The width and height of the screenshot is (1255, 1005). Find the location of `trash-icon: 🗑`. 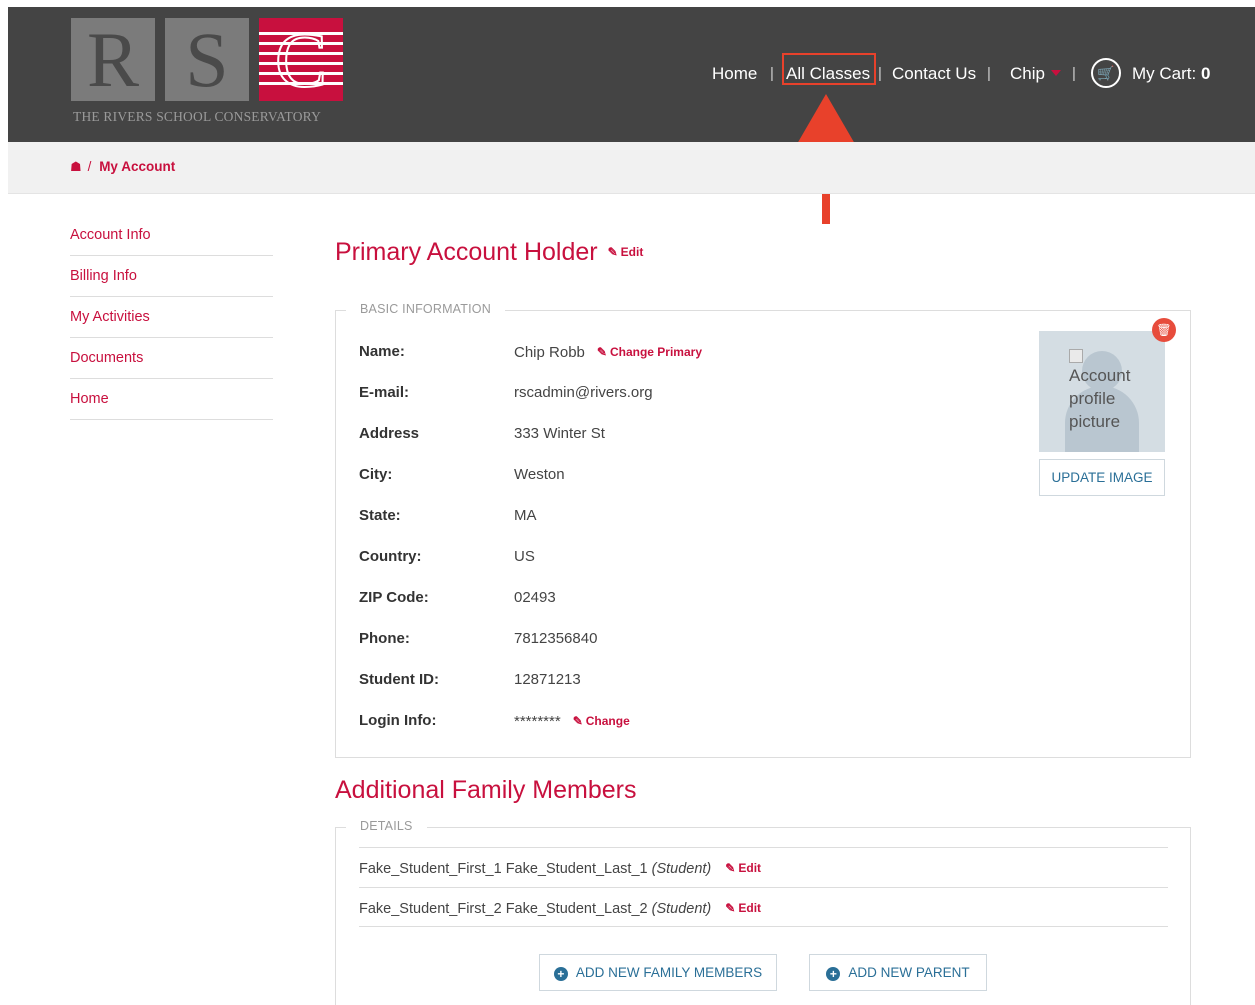

trash-icon: 🗑 is located at coordinates (1164, 330).